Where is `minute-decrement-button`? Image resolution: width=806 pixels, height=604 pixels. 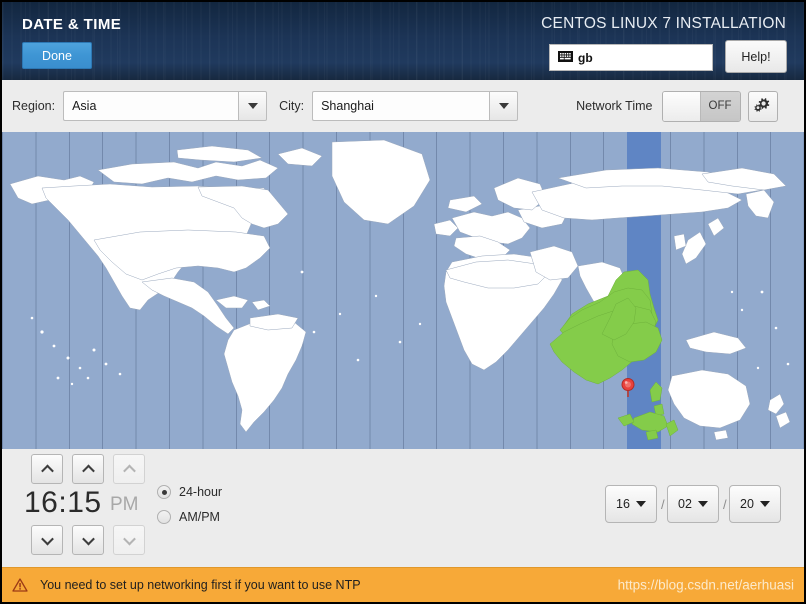 minute-decrement-button is located at coordinates (88, 540).